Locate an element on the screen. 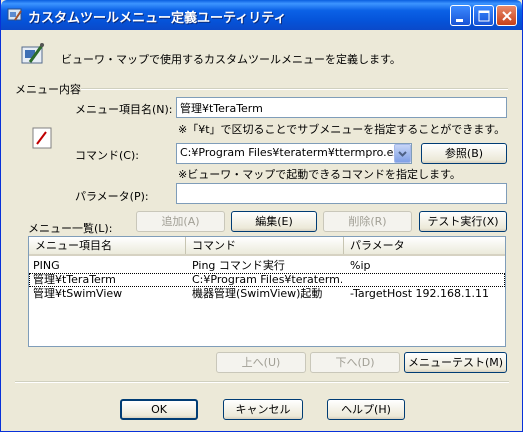  close-button is located at coordinates (506, 15).